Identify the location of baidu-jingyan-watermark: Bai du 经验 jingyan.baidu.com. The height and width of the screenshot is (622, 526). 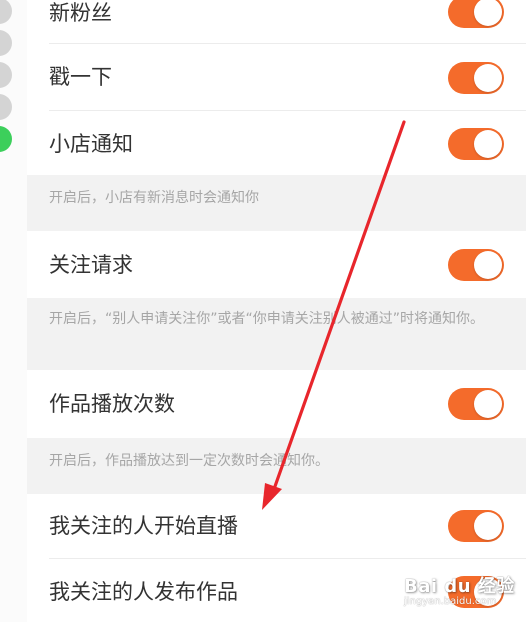
(459, 591).